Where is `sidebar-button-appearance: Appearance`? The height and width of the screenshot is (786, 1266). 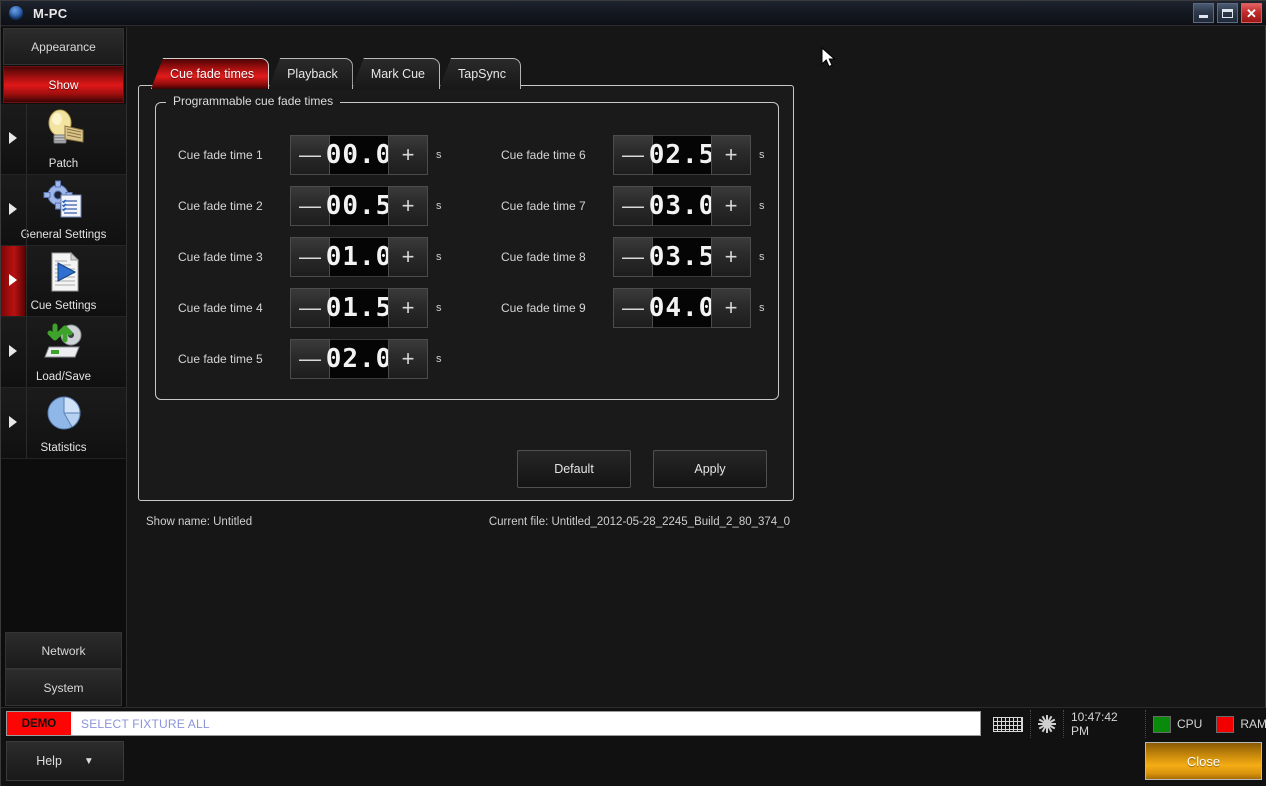
sidebar-button-appearance: Appearance is located at coordinates (63, 46).